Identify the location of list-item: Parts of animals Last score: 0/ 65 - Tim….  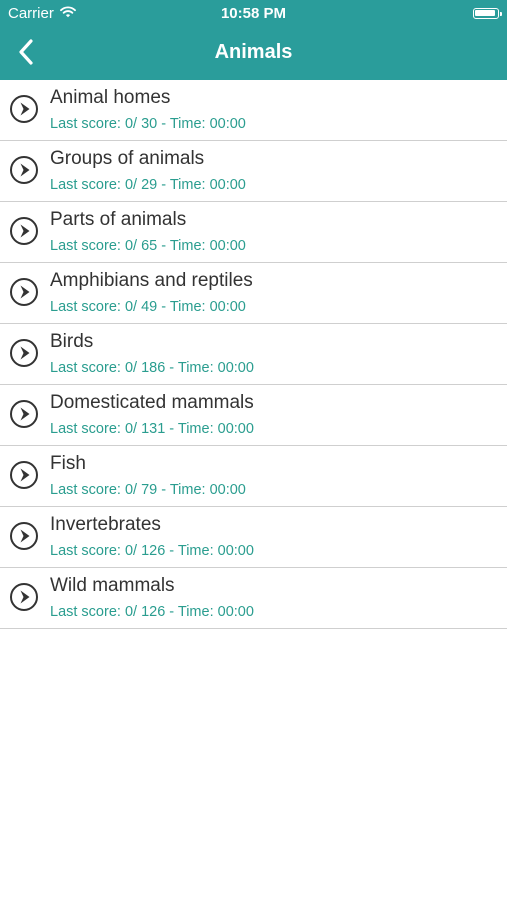
(253, 232).